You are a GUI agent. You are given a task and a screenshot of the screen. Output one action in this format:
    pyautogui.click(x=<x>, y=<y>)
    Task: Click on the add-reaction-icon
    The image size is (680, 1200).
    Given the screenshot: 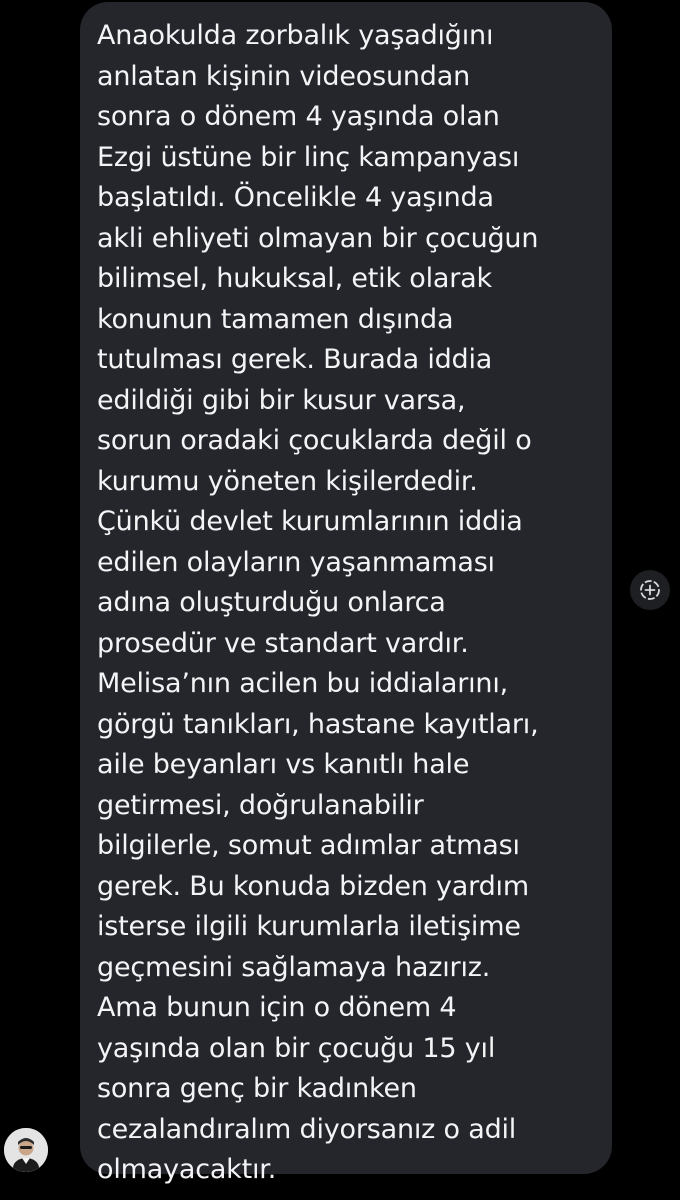 What is the action you would take?
    pyautogui.click(x=650, y=590)
    